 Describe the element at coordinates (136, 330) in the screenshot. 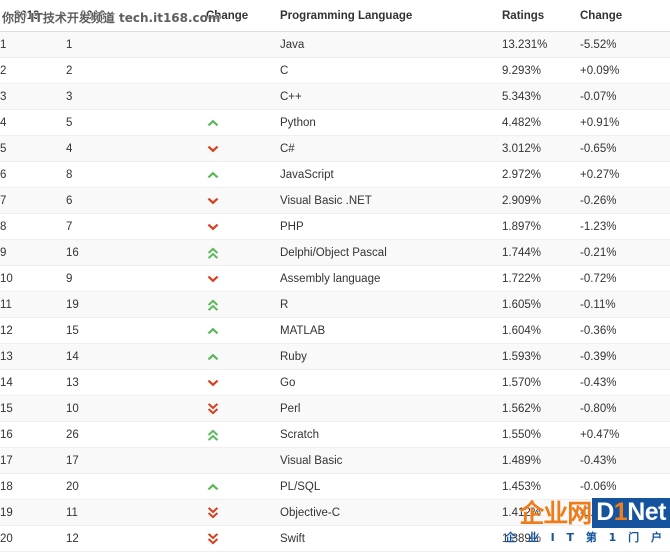

I see `cell-rank-2018: 15` at that location.